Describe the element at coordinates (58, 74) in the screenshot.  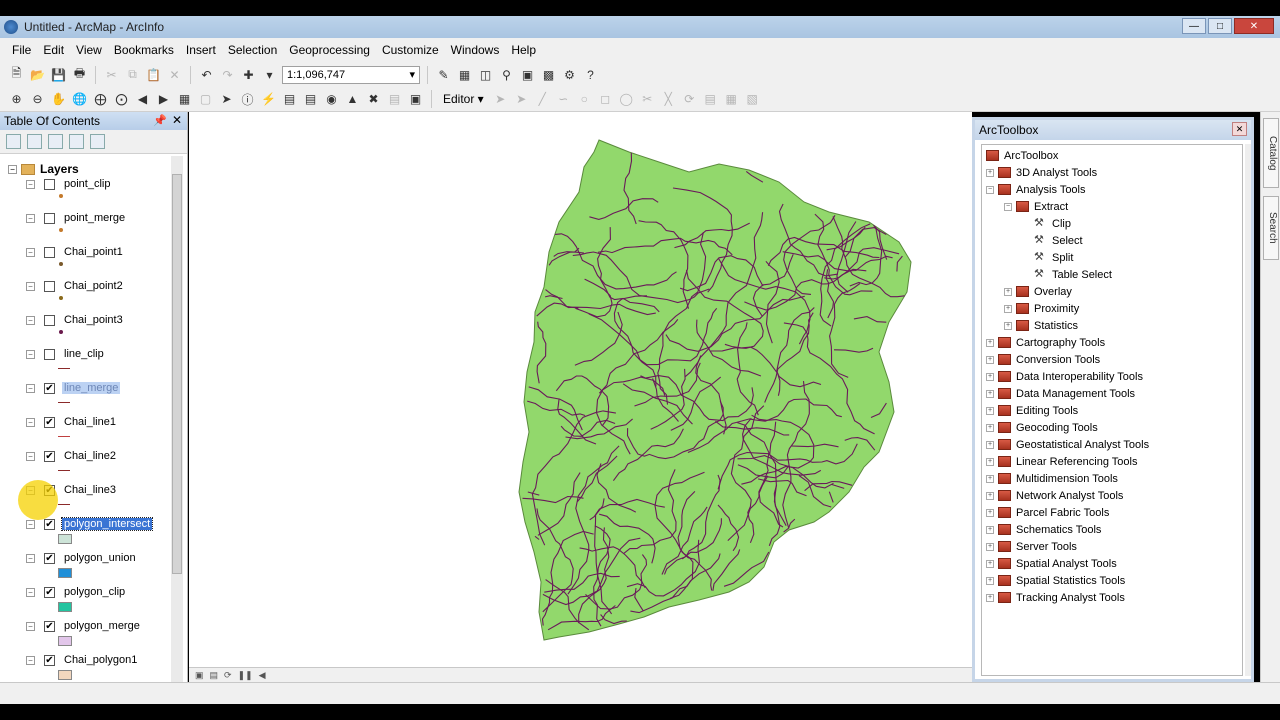
I see `save-icon: 💾` at that location.